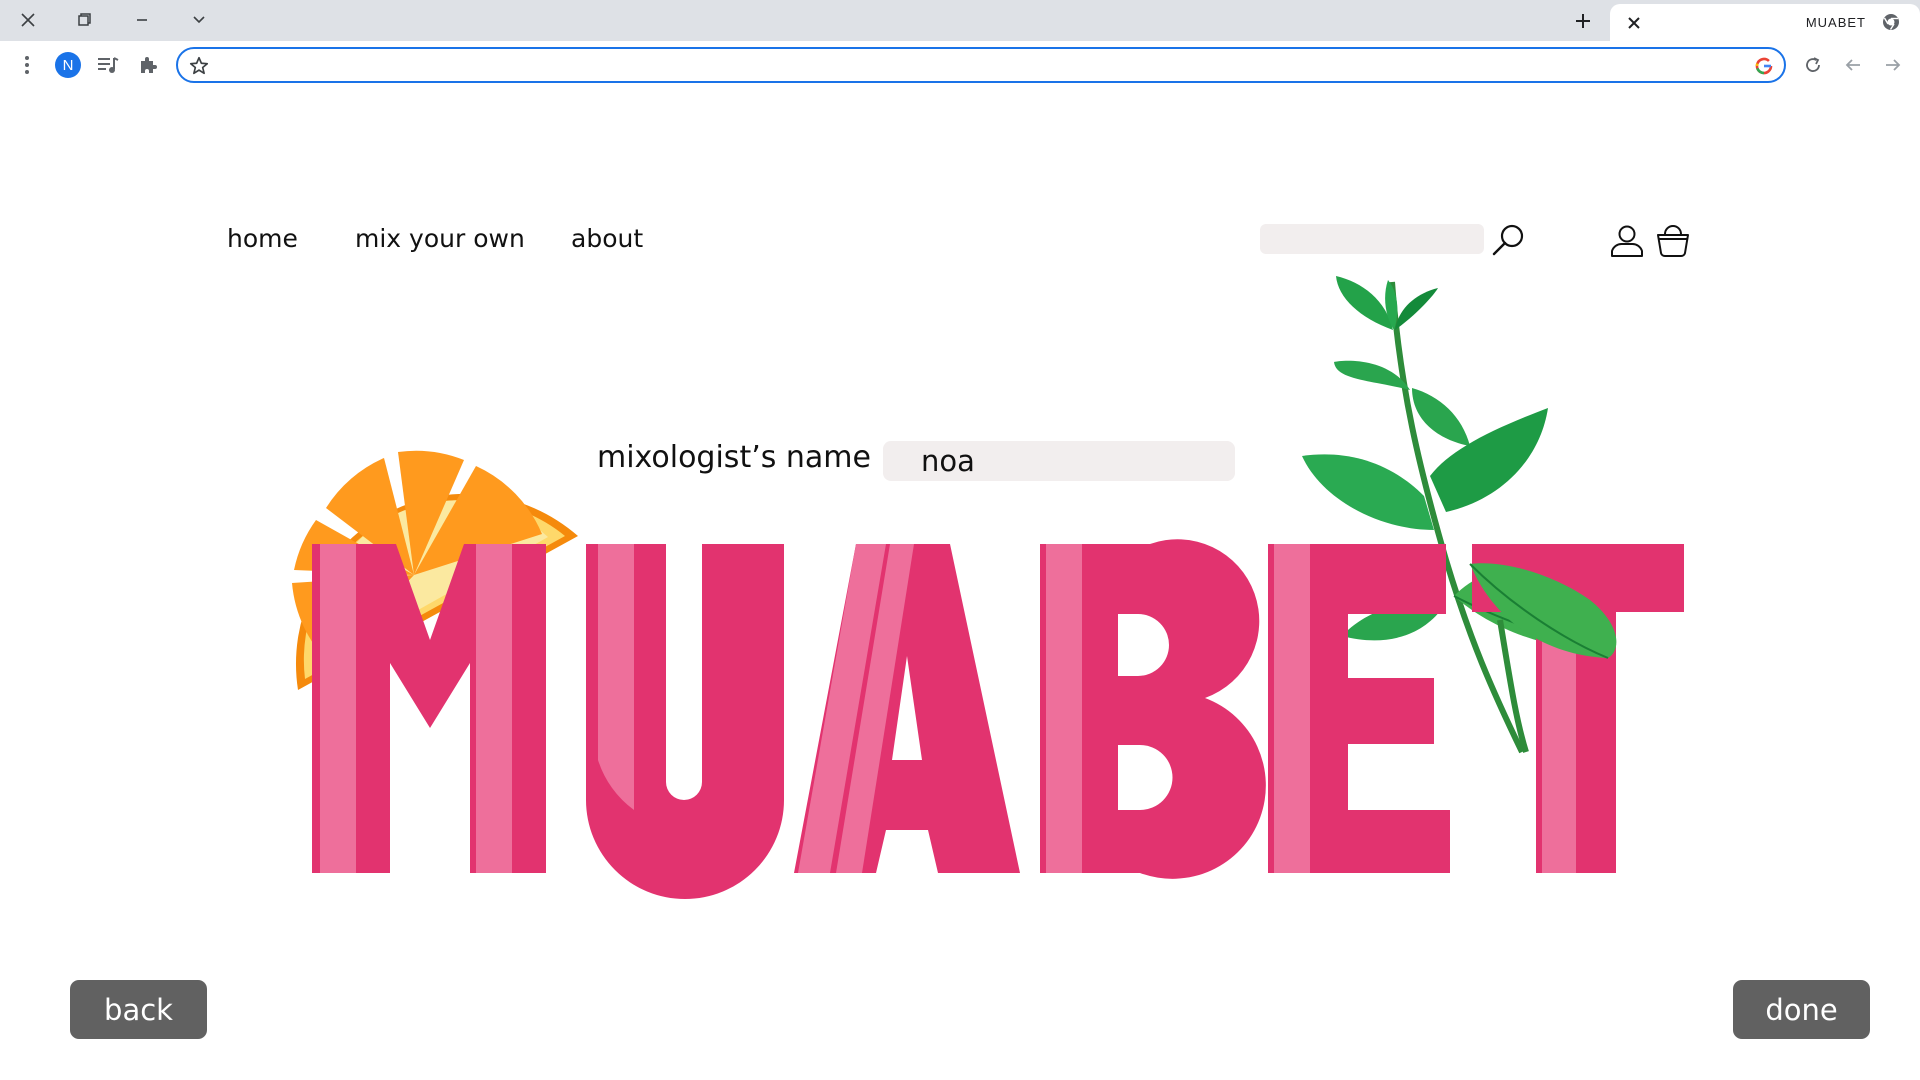 The height and width of the screenshot is (1080, 1920). I want to click on google-lens-icon, so click(1764, 66).